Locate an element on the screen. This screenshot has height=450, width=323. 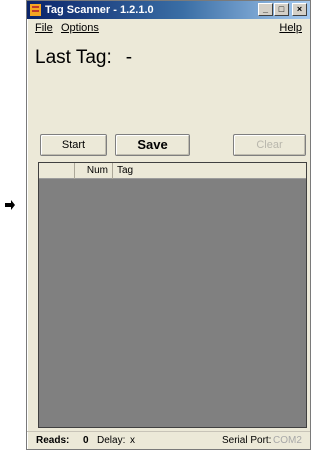
status-bar: Reads: 0 Delay: x Serial Port: COM2 is located at coordinates (168, 440).